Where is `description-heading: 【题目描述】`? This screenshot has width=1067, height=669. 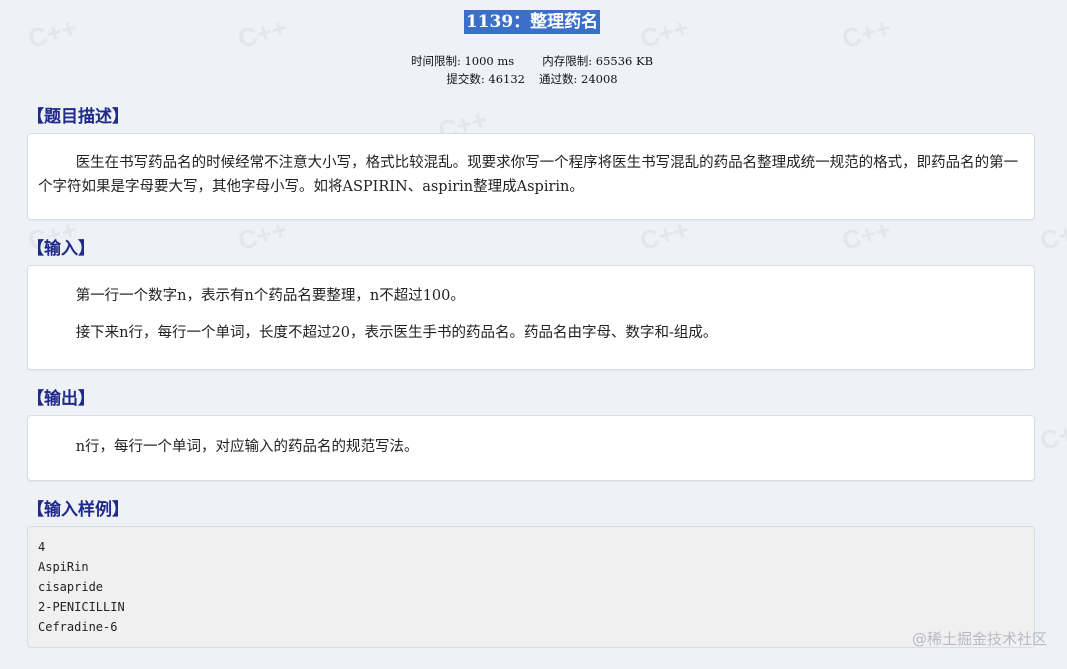
description-heading: 【题目描述】 is located at coordinates (78, 117).